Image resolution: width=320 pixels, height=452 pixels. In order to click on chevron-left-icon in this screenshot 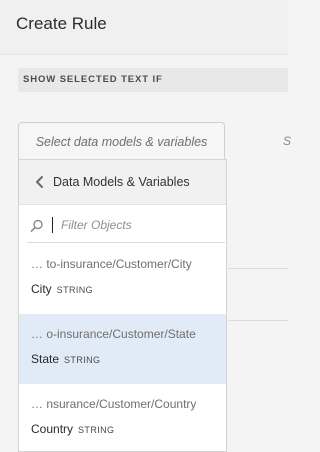, I will do `click(40, 182)`.